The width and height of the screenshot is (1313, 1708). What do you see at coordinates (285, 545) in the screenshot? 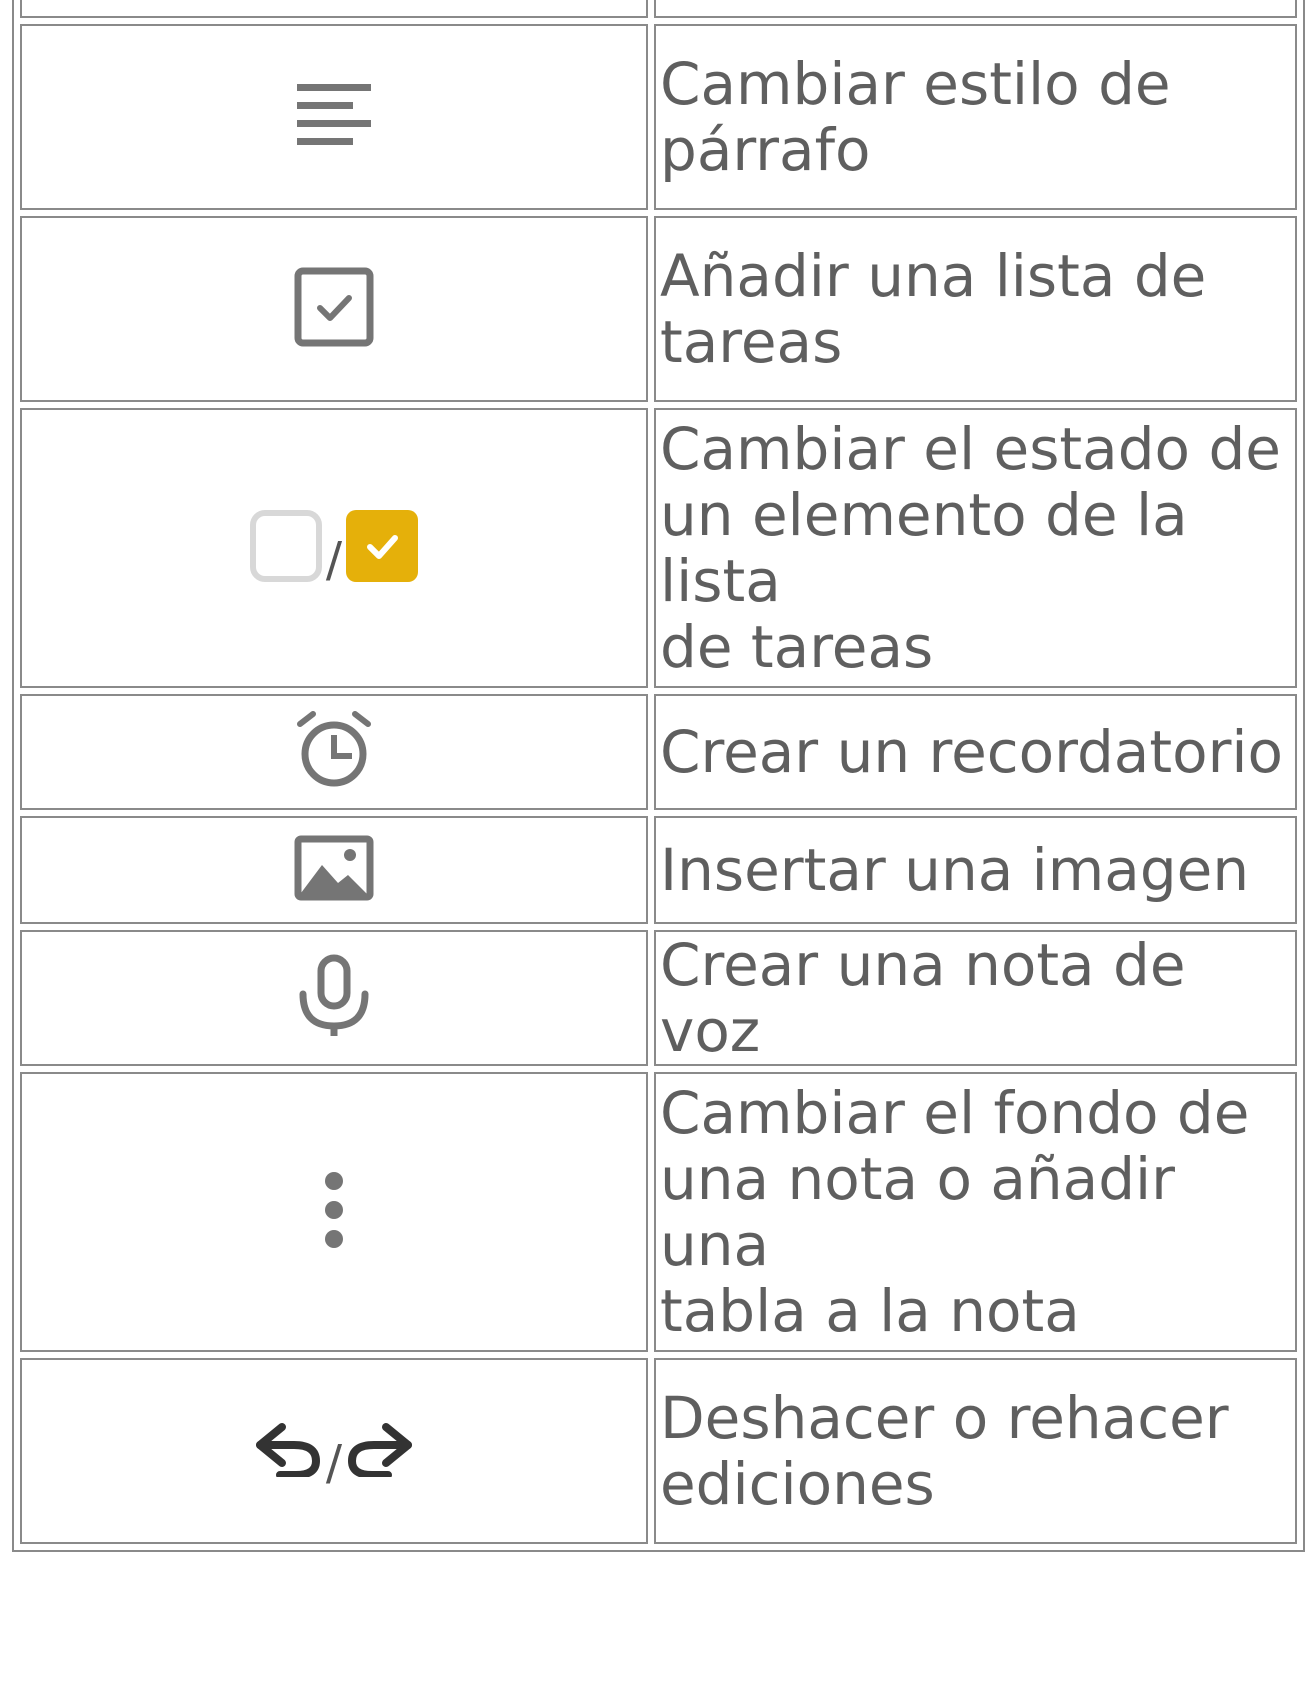
I see `checkbox-empty-icon` at bounding box center [285, 545].